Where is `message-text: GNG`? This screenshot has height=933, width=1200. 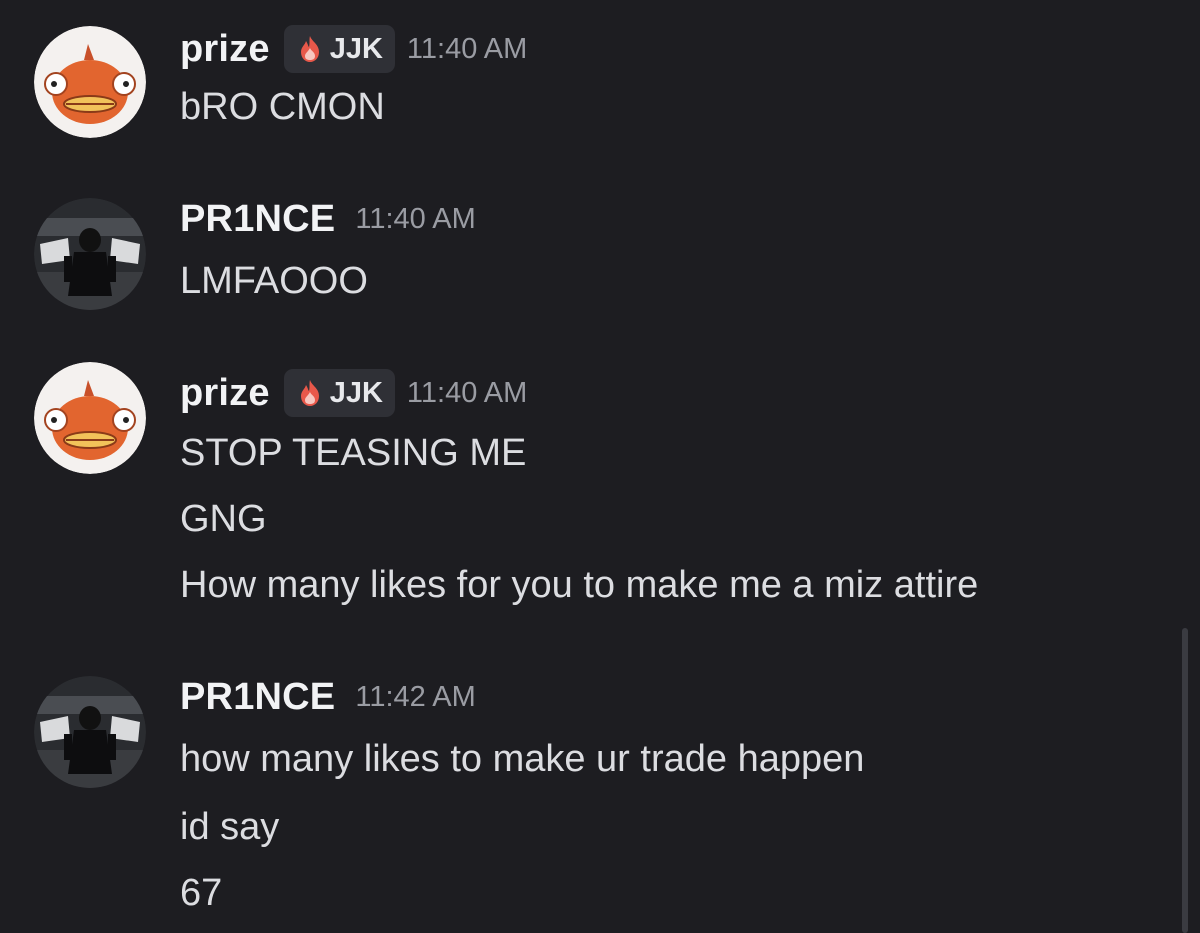
message-text: GNG is located at coordinates (223, 519).